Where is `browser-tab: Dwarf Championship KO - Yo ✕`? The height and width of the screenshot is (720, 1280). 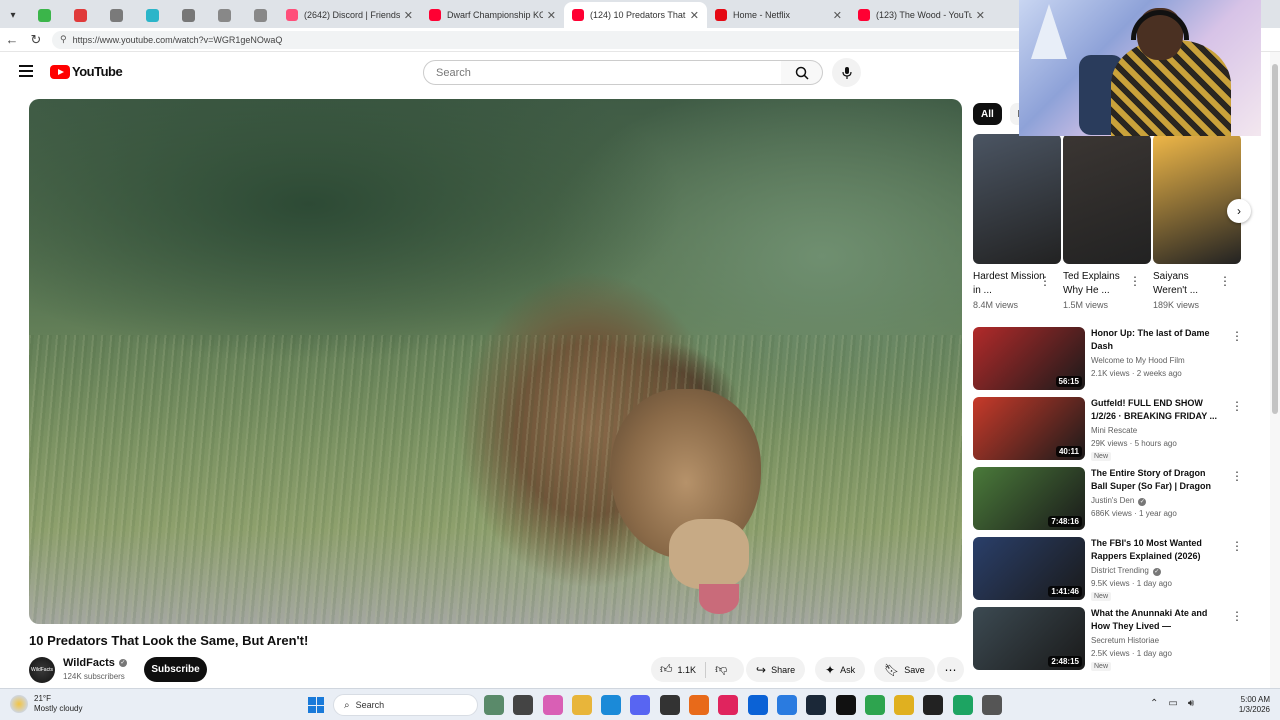
browser-tab: Dwarf Championship KO - Yo ✕ is located at coordinates (492, 15).